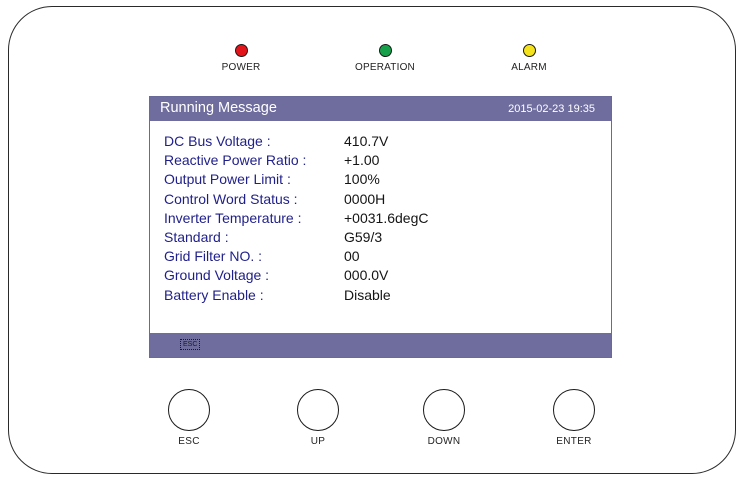  Describe the element at coordinates (214, 294) in the screenshot. I see `row-label: Battery Enable :` at that location.